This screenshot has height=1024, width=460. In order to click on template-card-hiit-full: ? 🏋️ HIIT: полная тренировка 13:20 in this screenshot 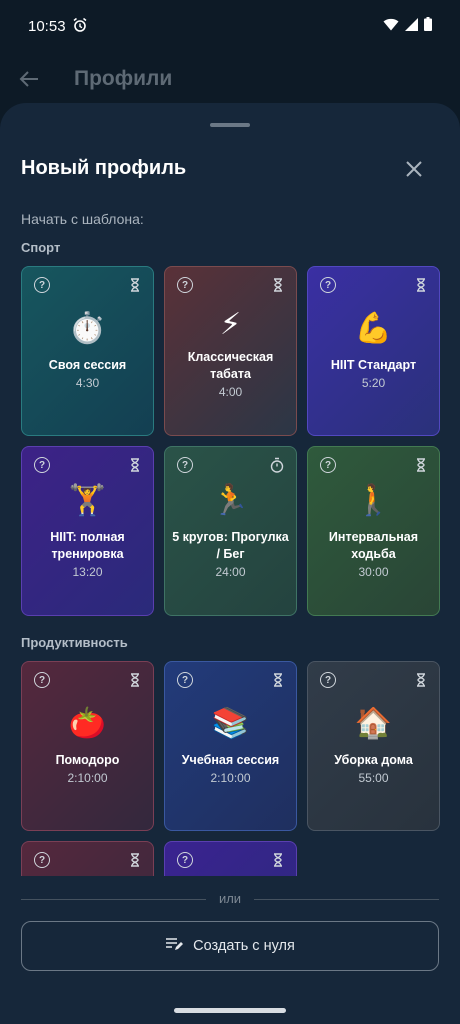, I will do `click(87, 531)`.